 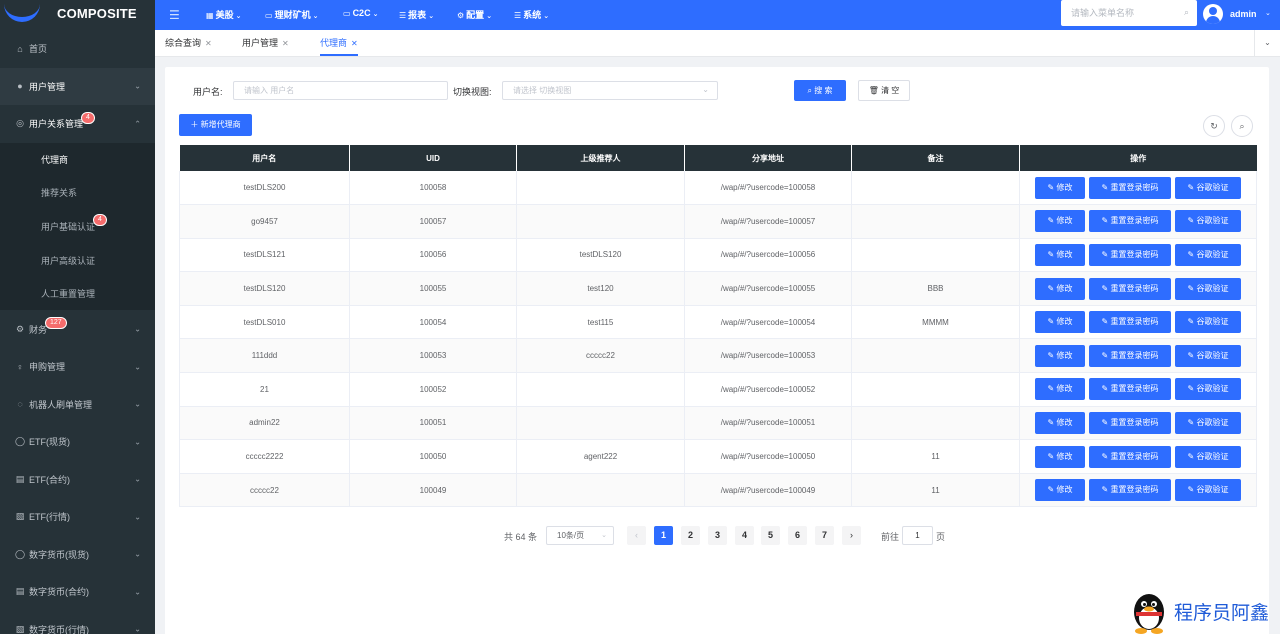 What do you see at coordinates (820, 90) in the screenshot?
I see `search-button: ⌕ 搜 索` at bounding box center [820, 90].